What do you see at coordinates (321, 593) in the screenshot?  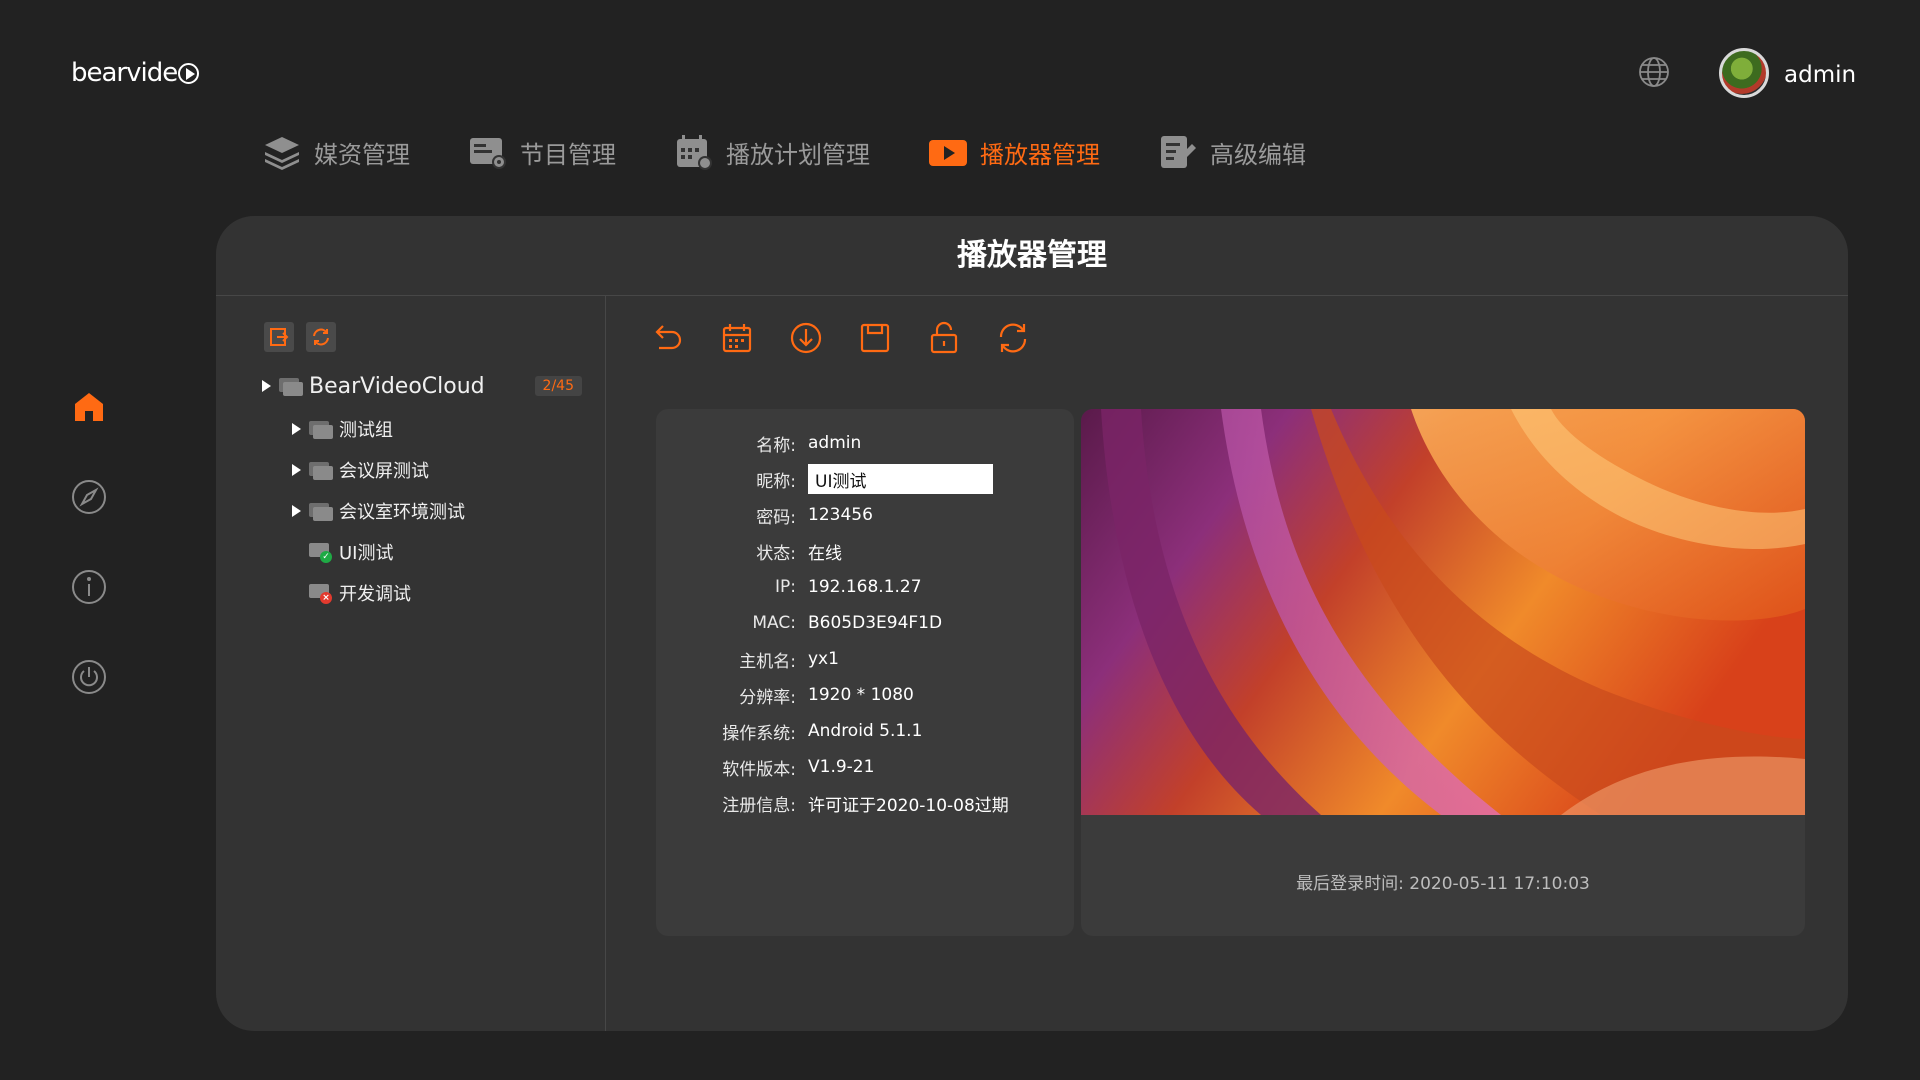 I see `device-offline-icon: ×` at bounding box center [321, 593].